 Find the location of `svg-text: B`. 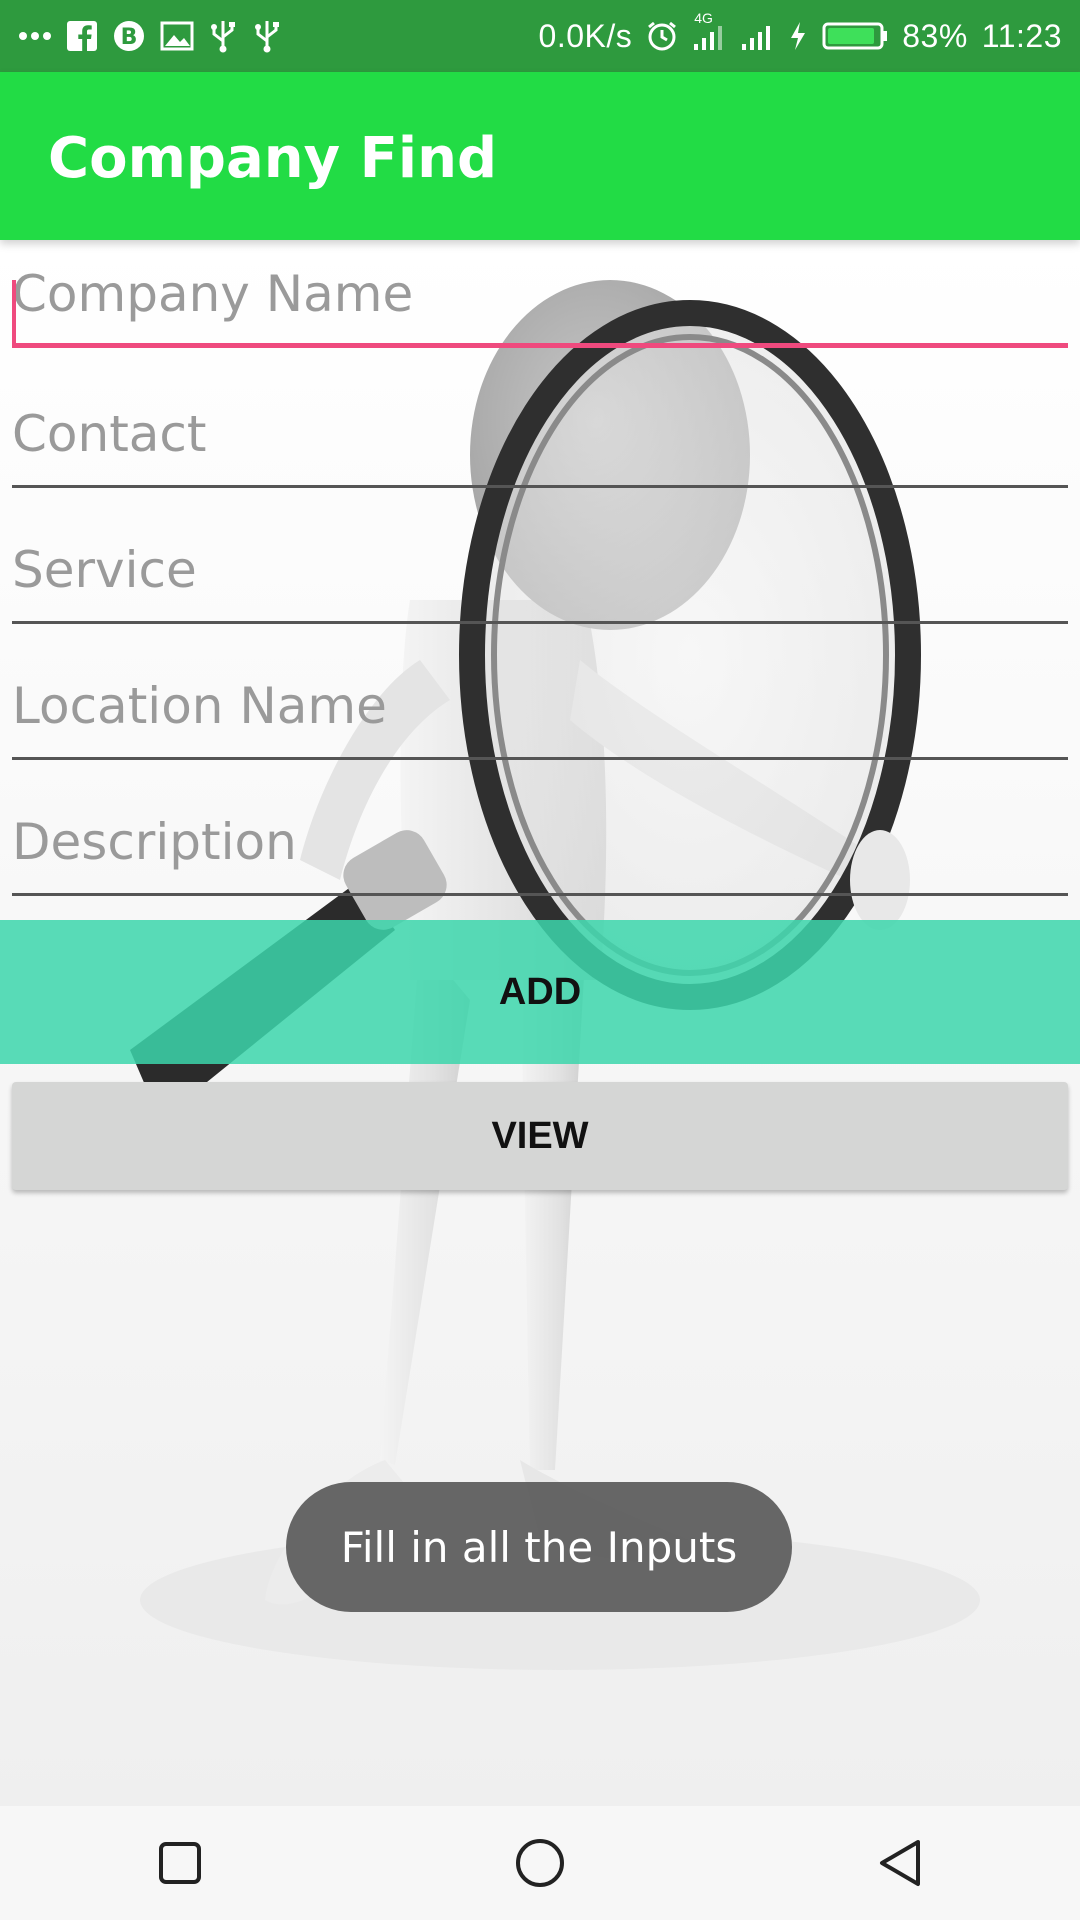

svg-text: B is located at coordinates (129, 37).